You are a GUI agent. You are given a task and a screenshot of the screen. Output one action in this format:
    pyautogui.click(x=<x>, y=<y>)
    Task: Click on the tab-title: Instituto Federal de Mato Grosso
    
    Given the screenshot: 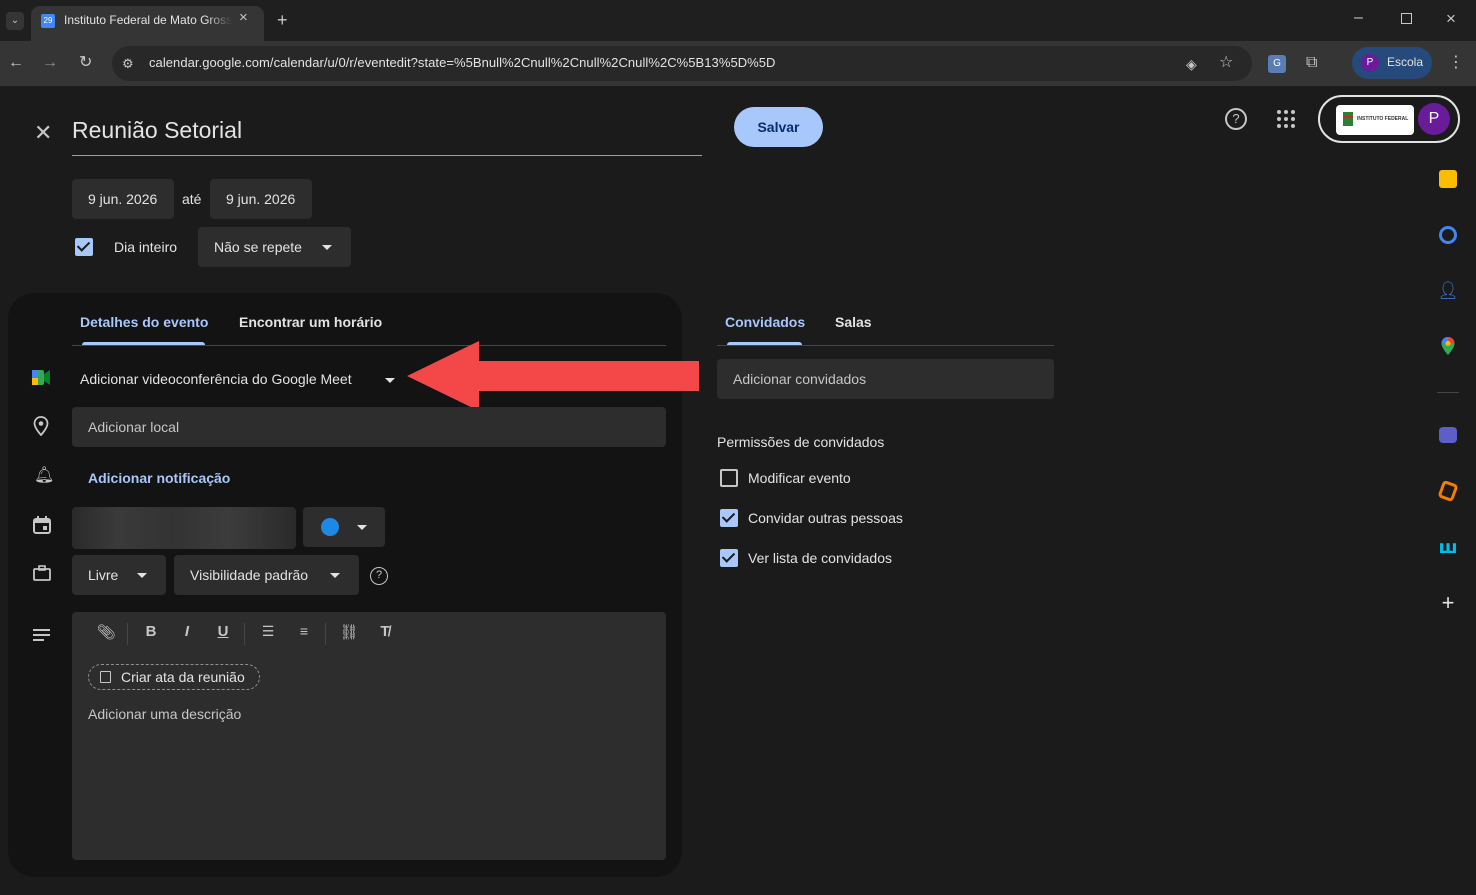 What is the action you would take?
    pyautogui.click(x=148, y=20)
    